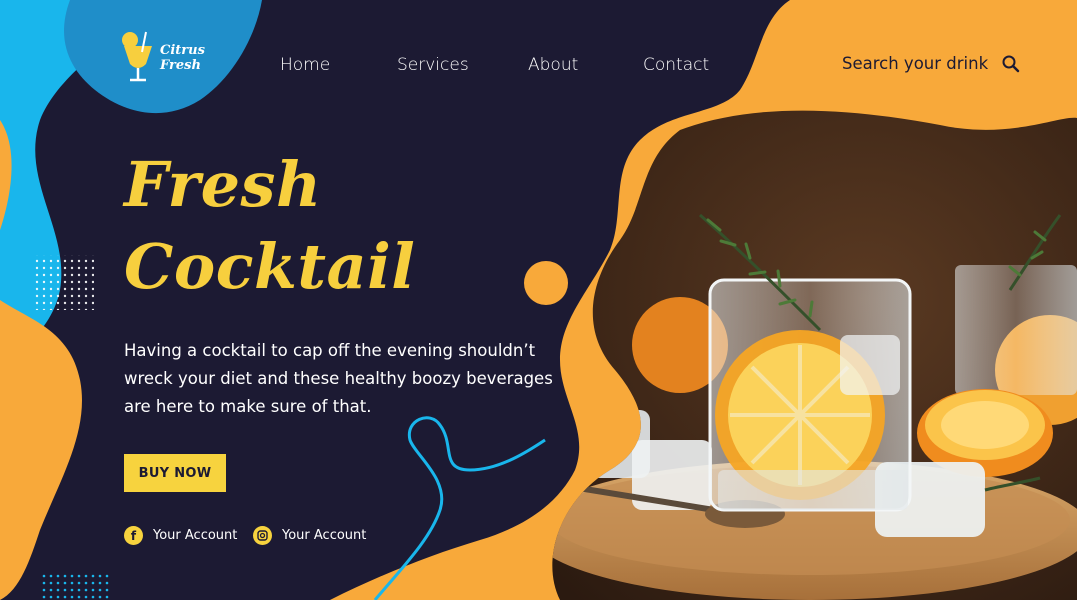 The width and height of the screenshot is (1077, 600). I want to click on nav-about: About, so click(553, 65).